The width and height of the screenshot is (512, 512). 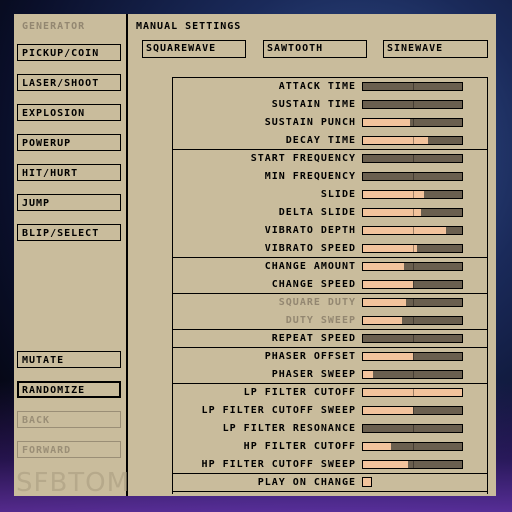 I want to click on randomize-button: RANDOMIZE, so click(x=69, y=389).